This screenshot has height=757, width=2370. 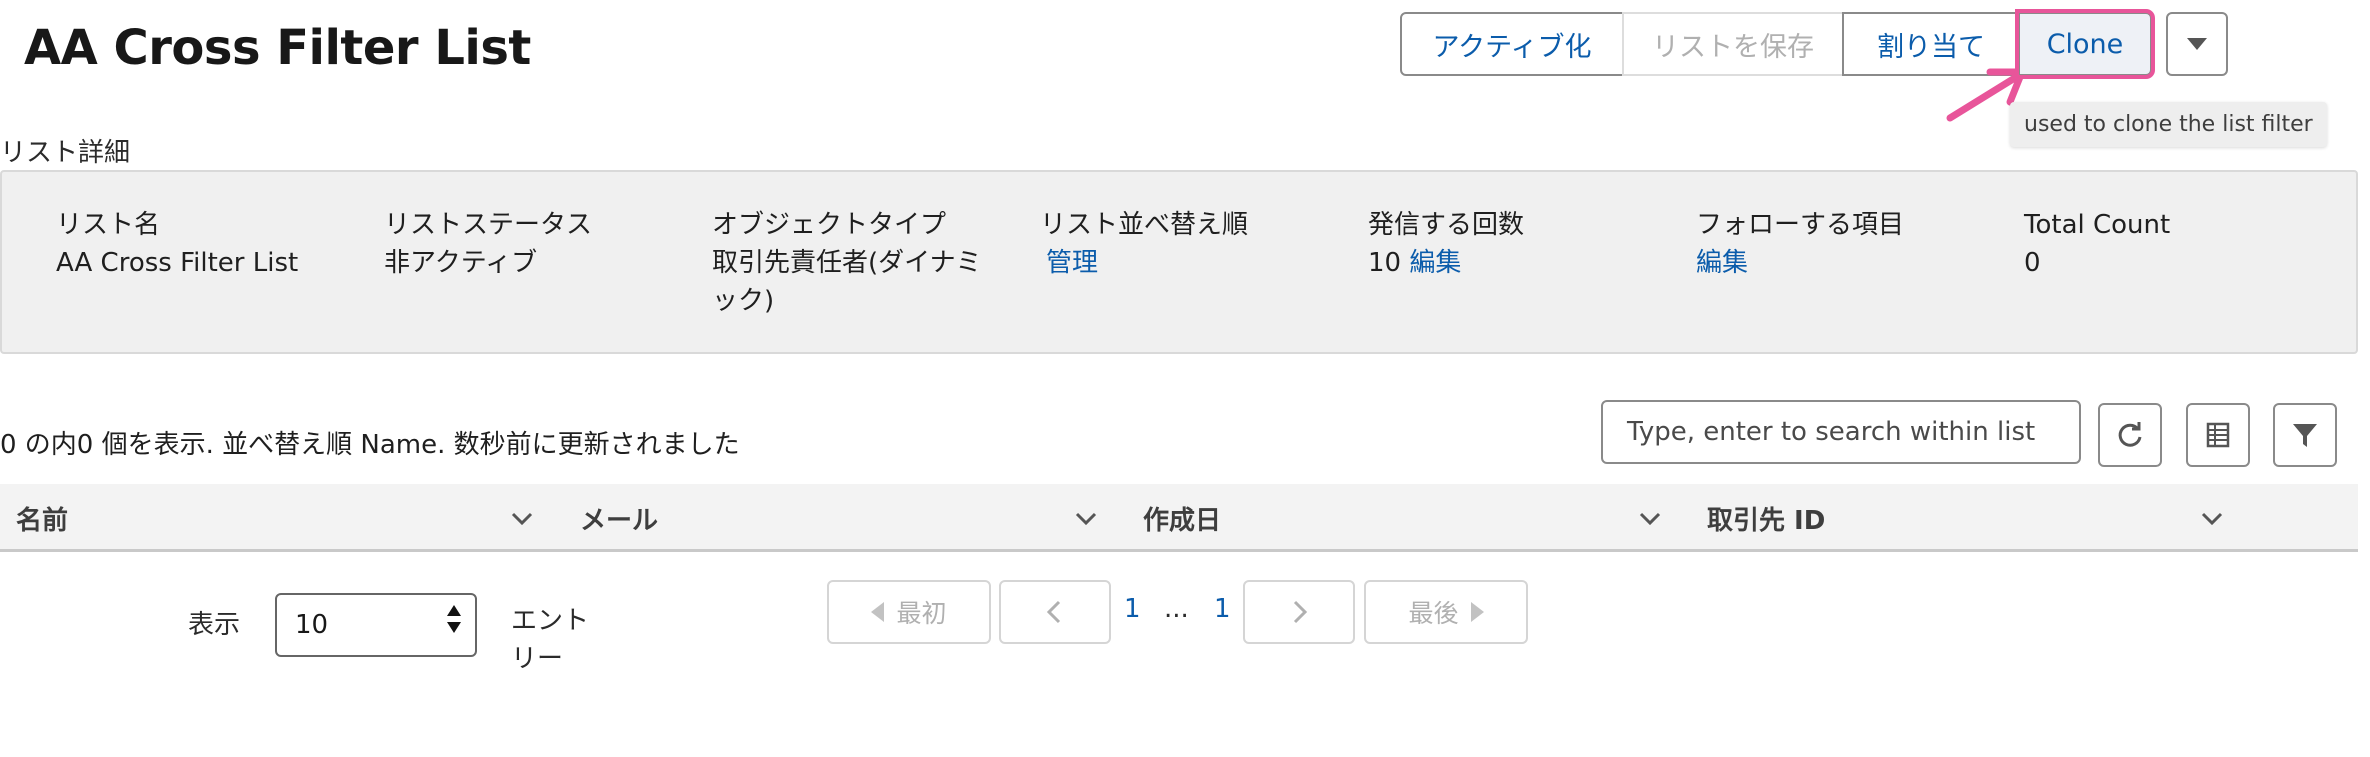 I want to click on entries-label-line: エント, so click(x=550, y=621).